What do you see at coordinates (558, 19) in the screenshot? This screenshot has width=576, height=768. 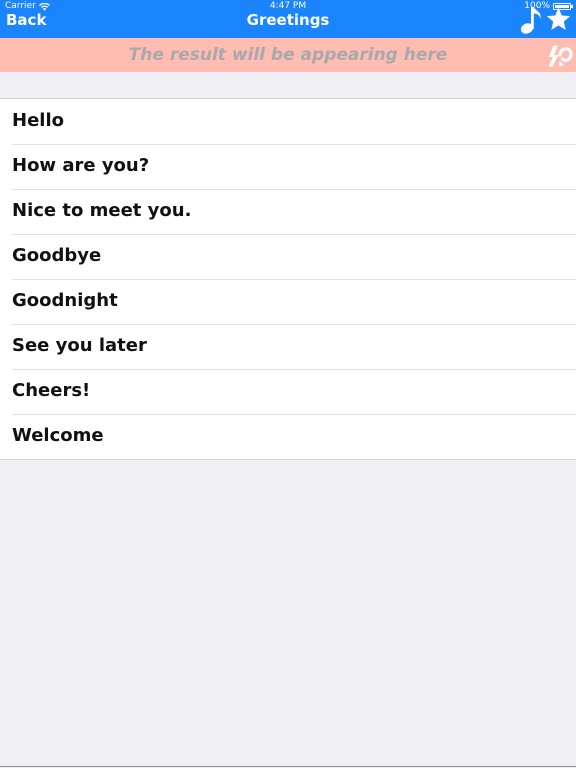 I see `star-icon` at bounding box center [558, 19].